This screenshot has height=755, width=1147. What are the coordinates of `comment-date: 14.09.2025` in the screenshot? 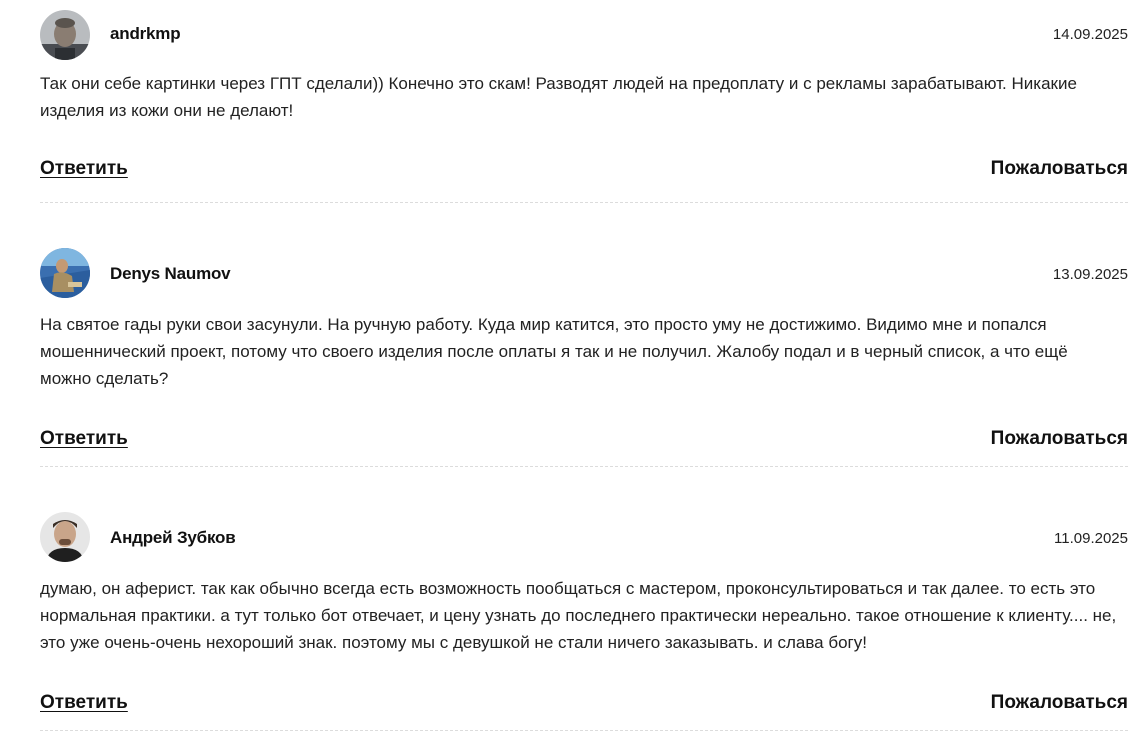 It's located at (1090, 34).